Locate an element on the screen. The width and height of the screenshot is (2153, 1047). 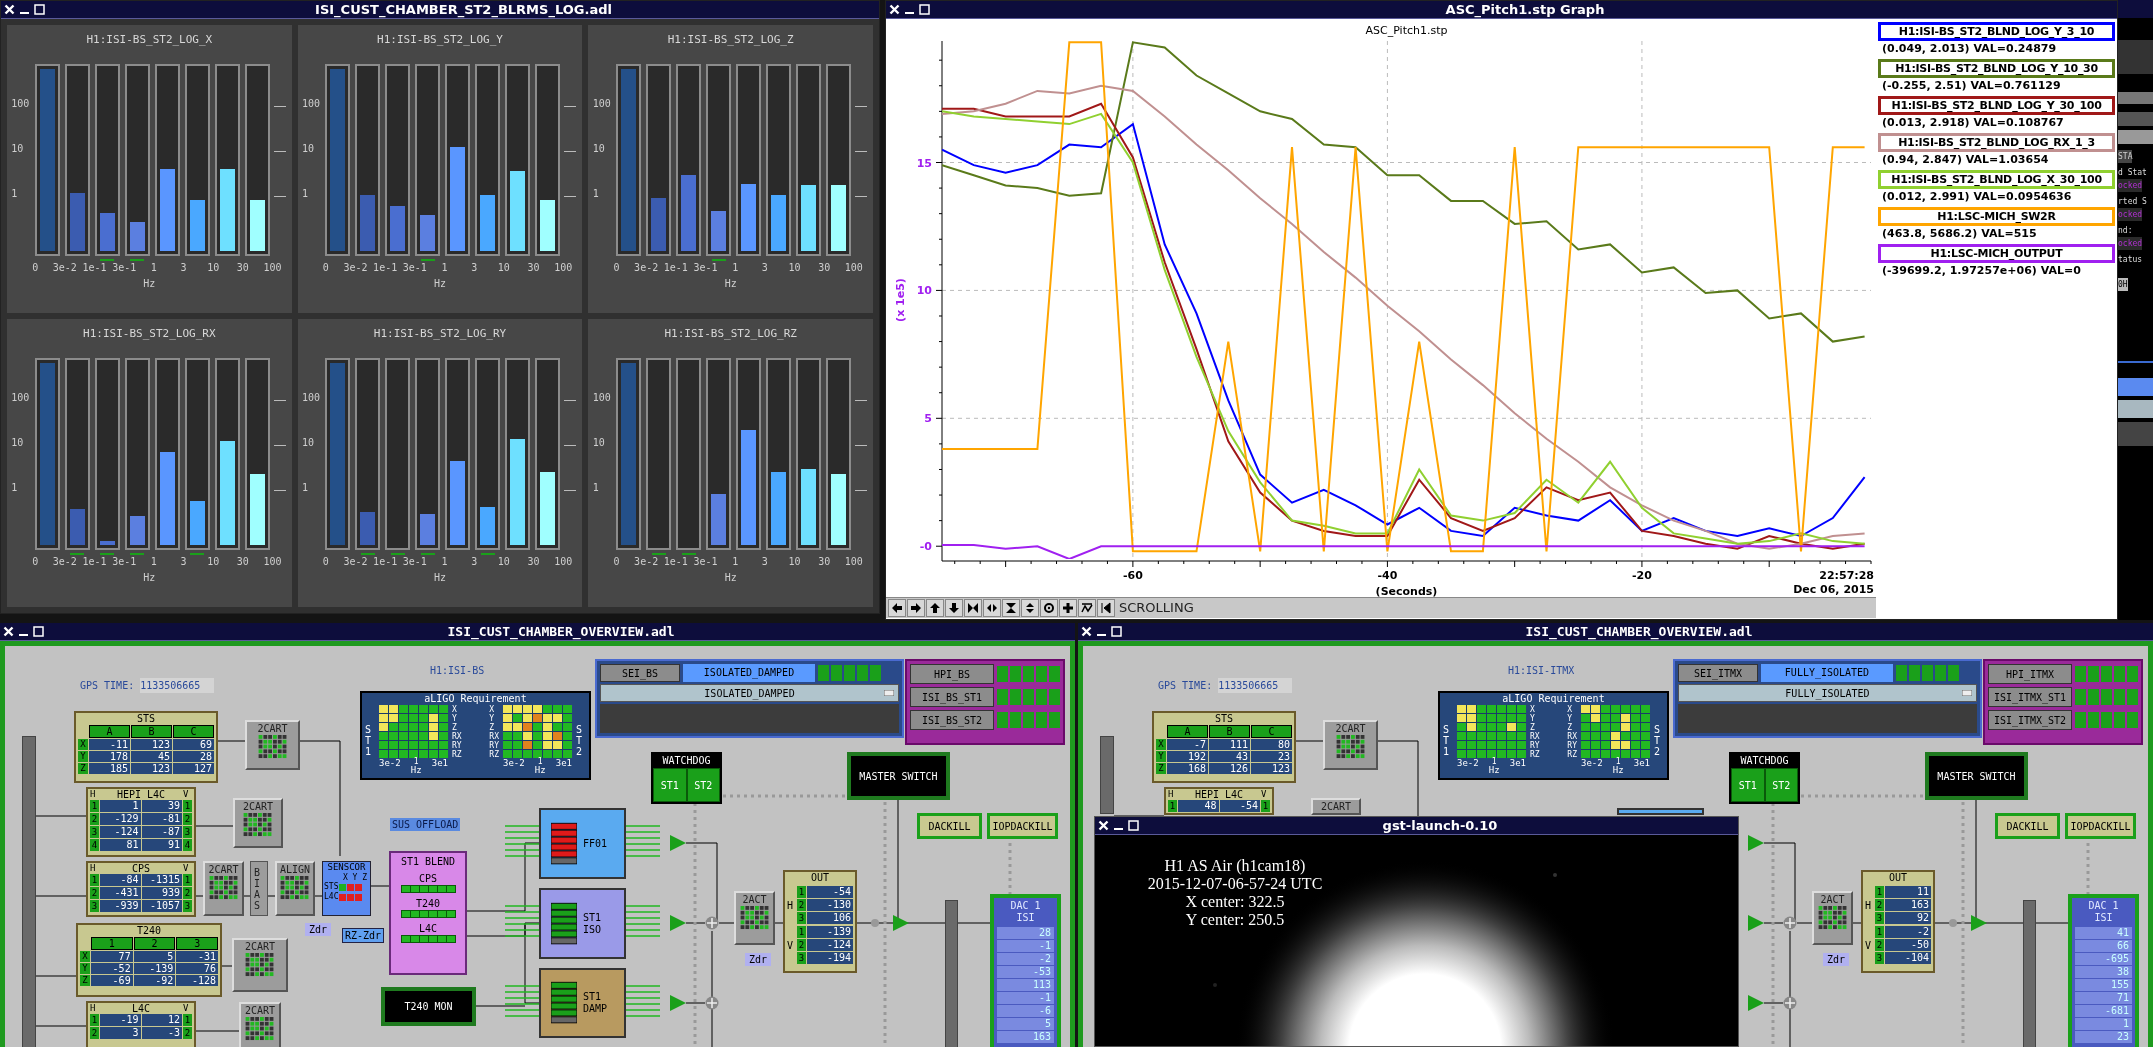
table-cell: -31 is located at coordinates (197, 956).